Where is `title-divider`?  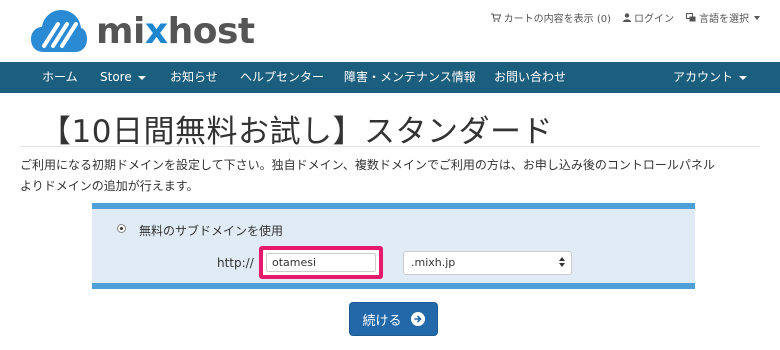
title-divider is located at coordinates (390, 146).